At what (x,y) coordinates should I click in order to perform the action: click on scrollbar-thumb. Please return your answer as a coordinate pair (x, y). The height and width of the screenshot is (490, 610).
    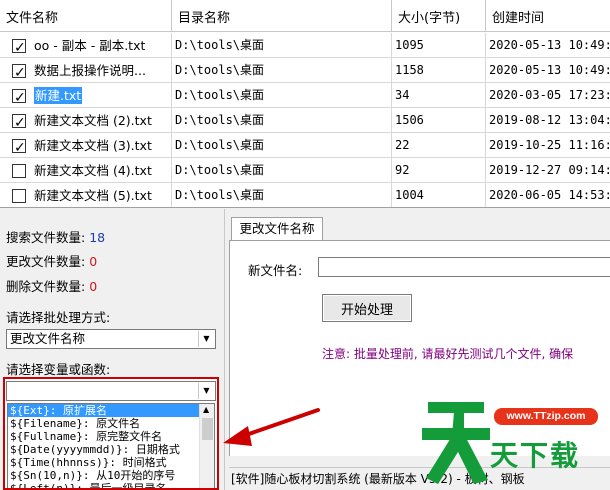
    Looking at the image, I should click on (207, 429).